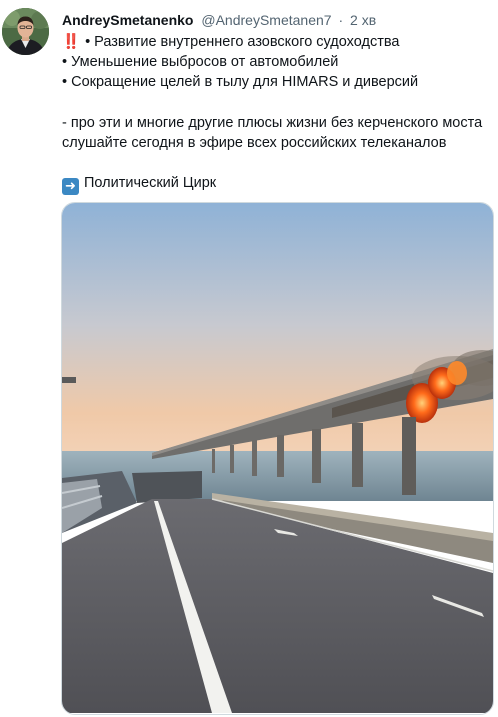 Image resolution: width=498 pixels, height=717 pixels. What do you see at coordinates (363, 20) in the screenshot?
I see `tweet-timestamp: 2 хв` at bounding box center [363, 20].